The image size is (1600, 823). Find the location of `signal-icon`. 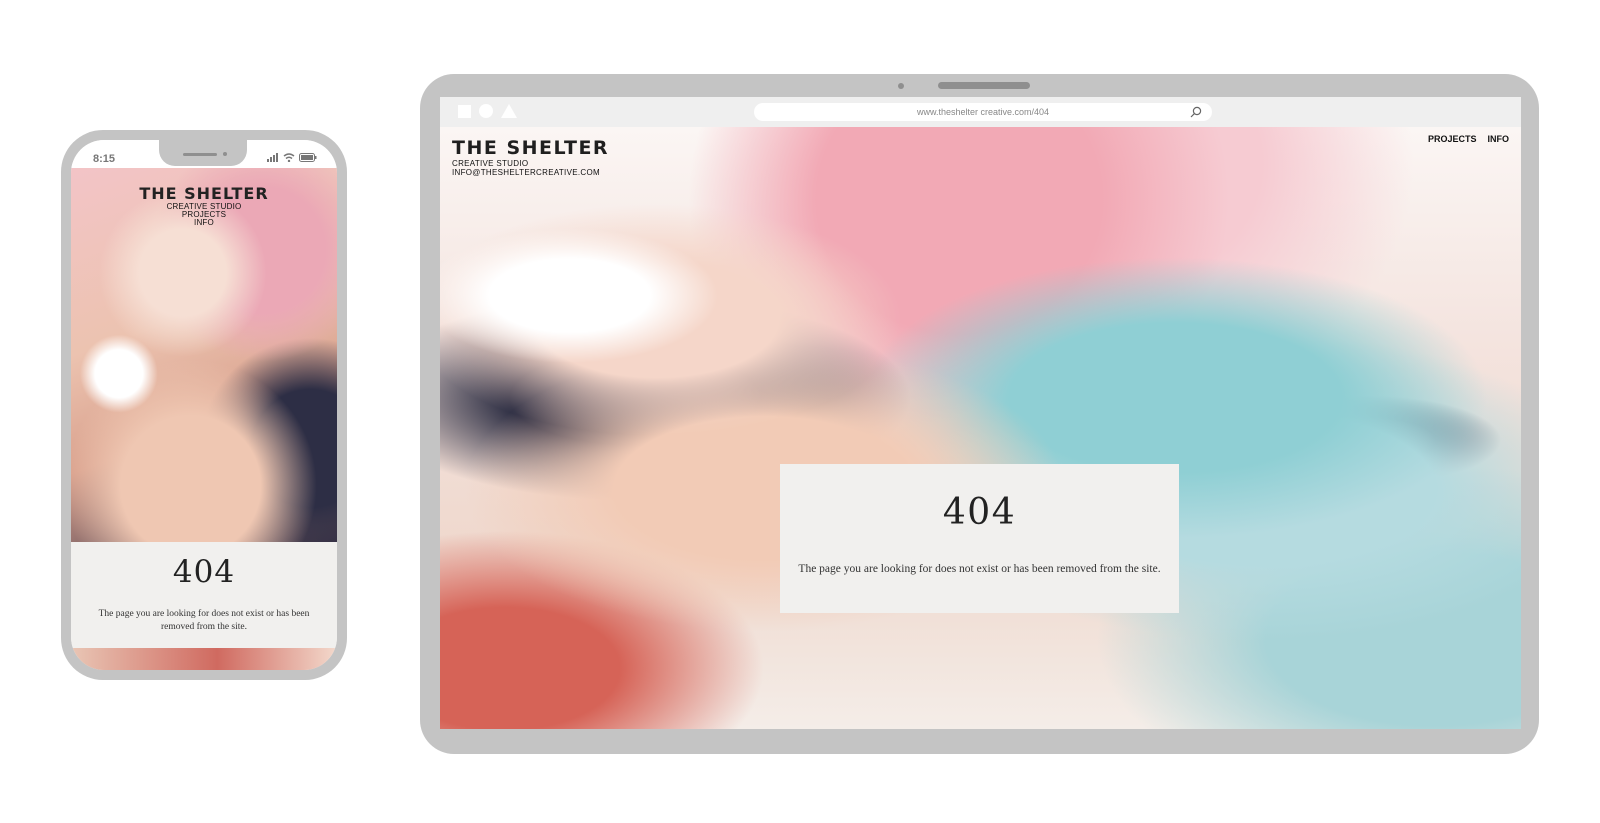

signal-icon is located at coordinates (272, 157).